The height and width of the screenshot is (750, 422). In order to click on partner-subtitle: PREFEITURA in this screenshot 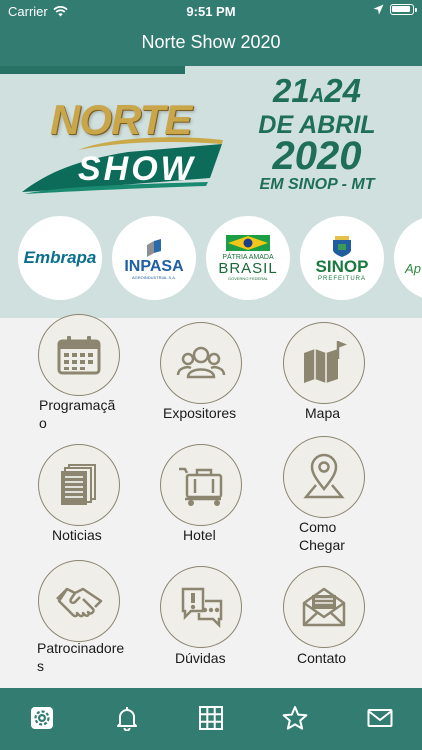, I will do `click(341, 279)`.